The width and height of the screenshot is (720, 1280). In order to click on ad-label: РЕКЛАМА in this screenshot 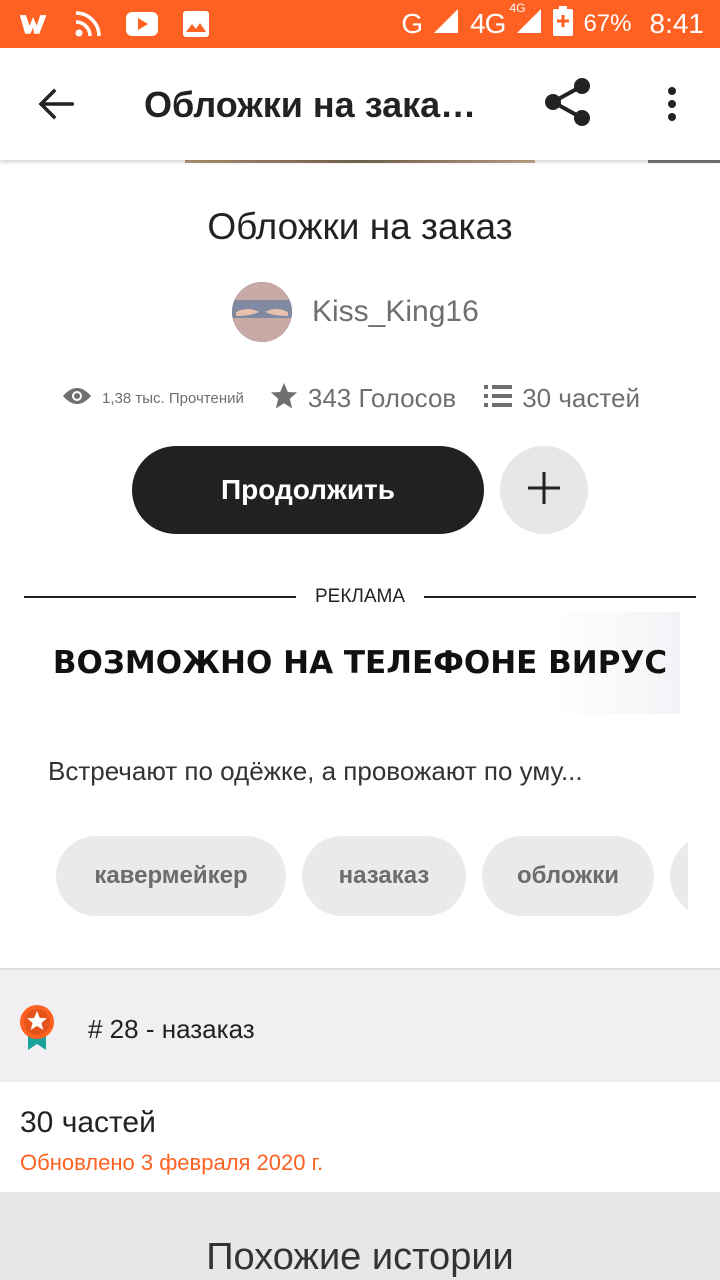, I will do `click(360, 596)`.